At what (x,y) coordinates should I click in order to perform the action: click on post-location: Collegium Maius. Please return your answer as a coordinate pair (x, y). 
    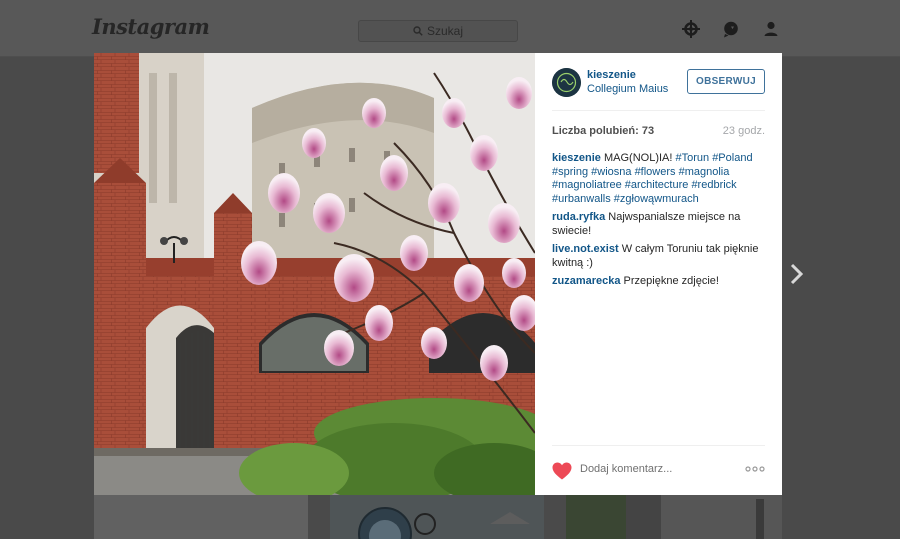
    Looking at the image, I should click on (627, 89).